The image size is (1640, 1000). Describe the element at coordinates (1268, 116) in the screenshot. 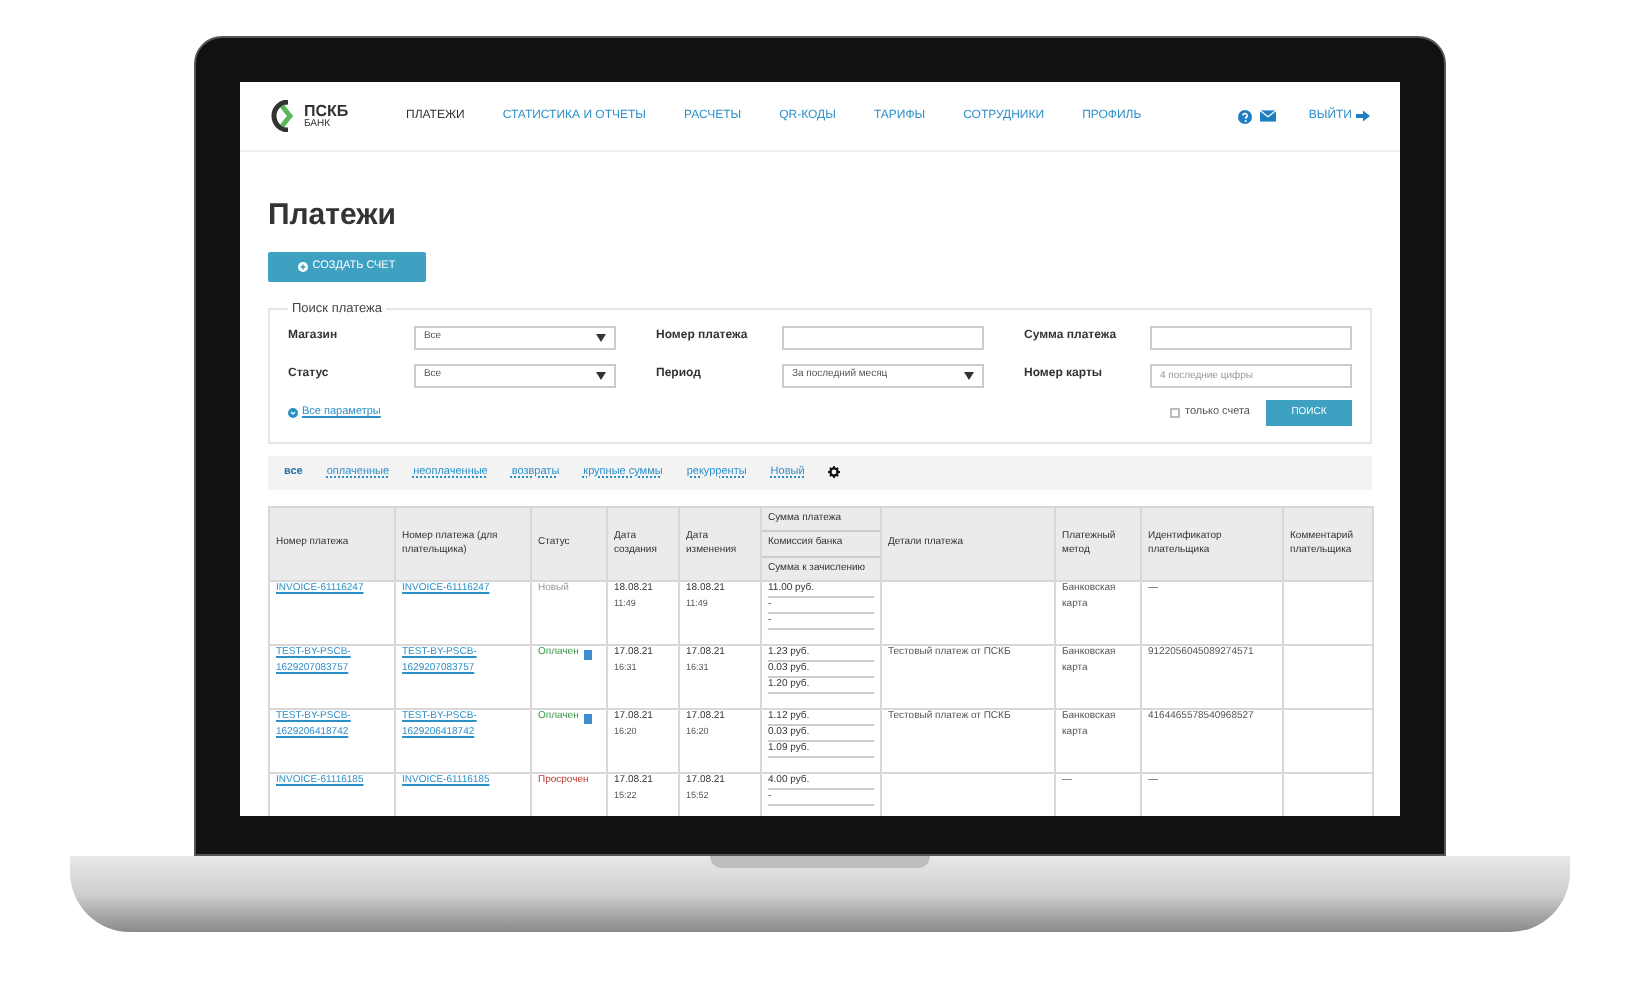

I see `mail-icon` at that location.